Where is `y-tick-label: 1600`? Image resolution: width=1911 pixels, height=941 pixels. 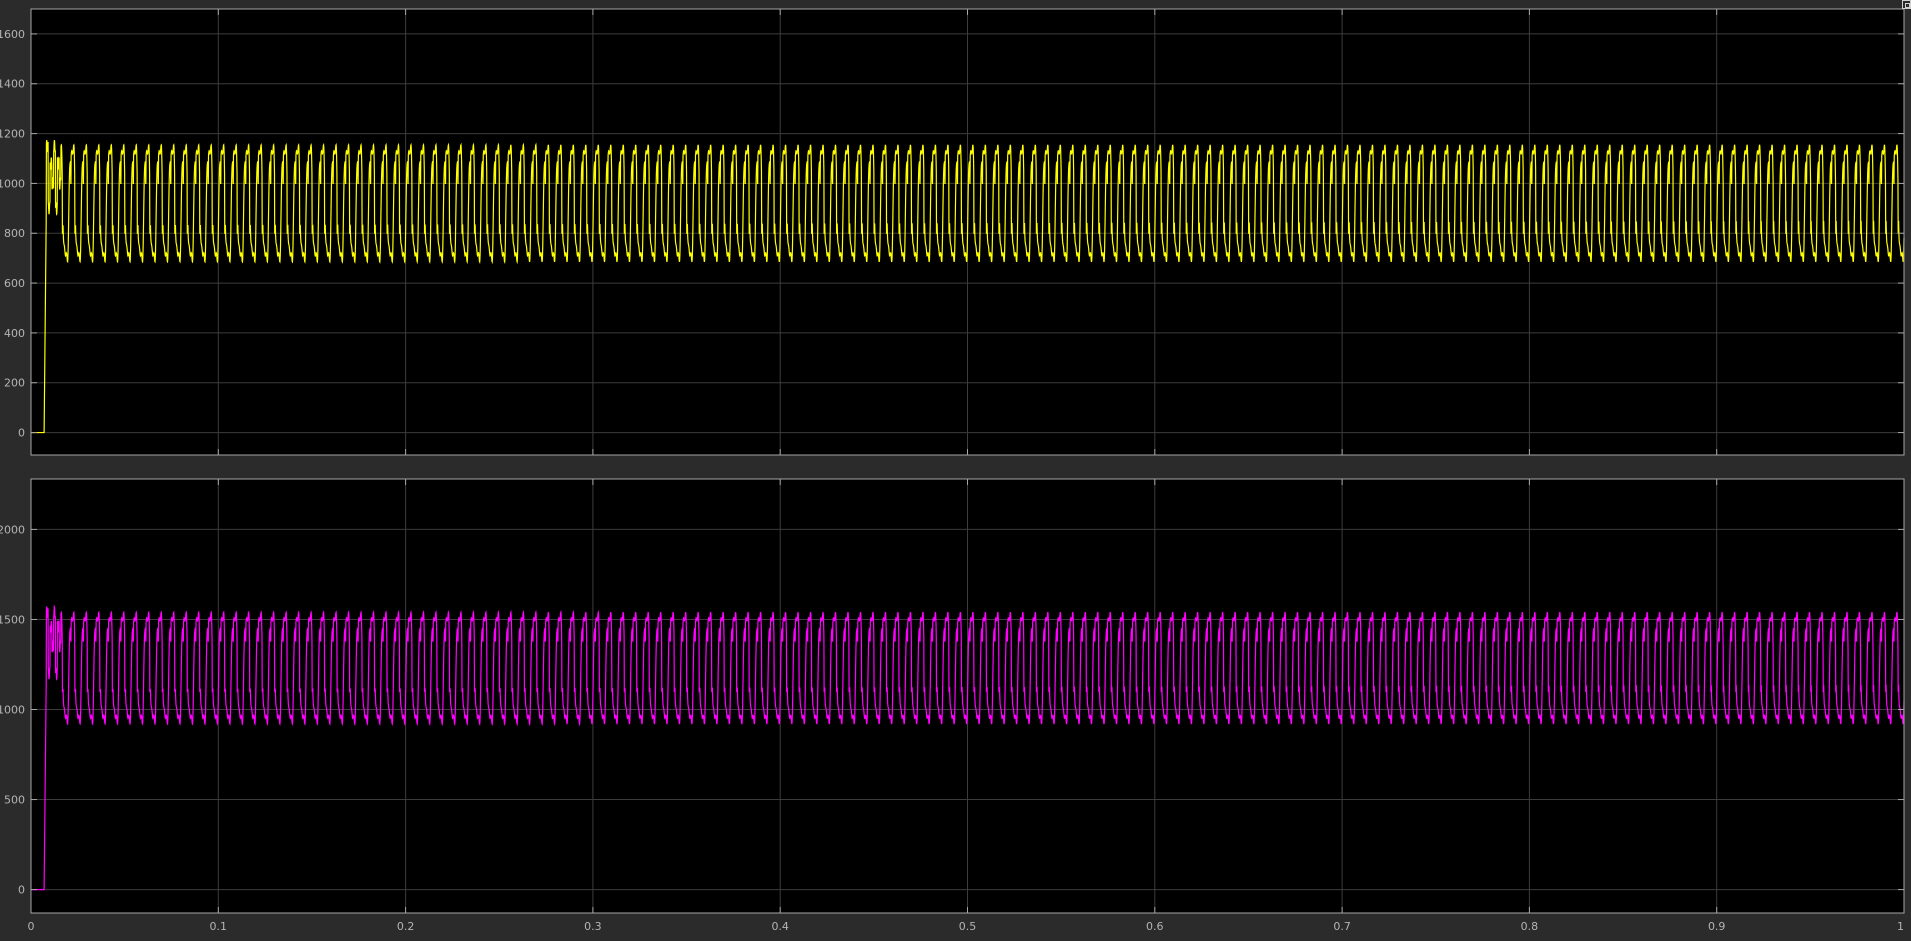
y-tick-label: 1600 is located at coordinates (12, 34).